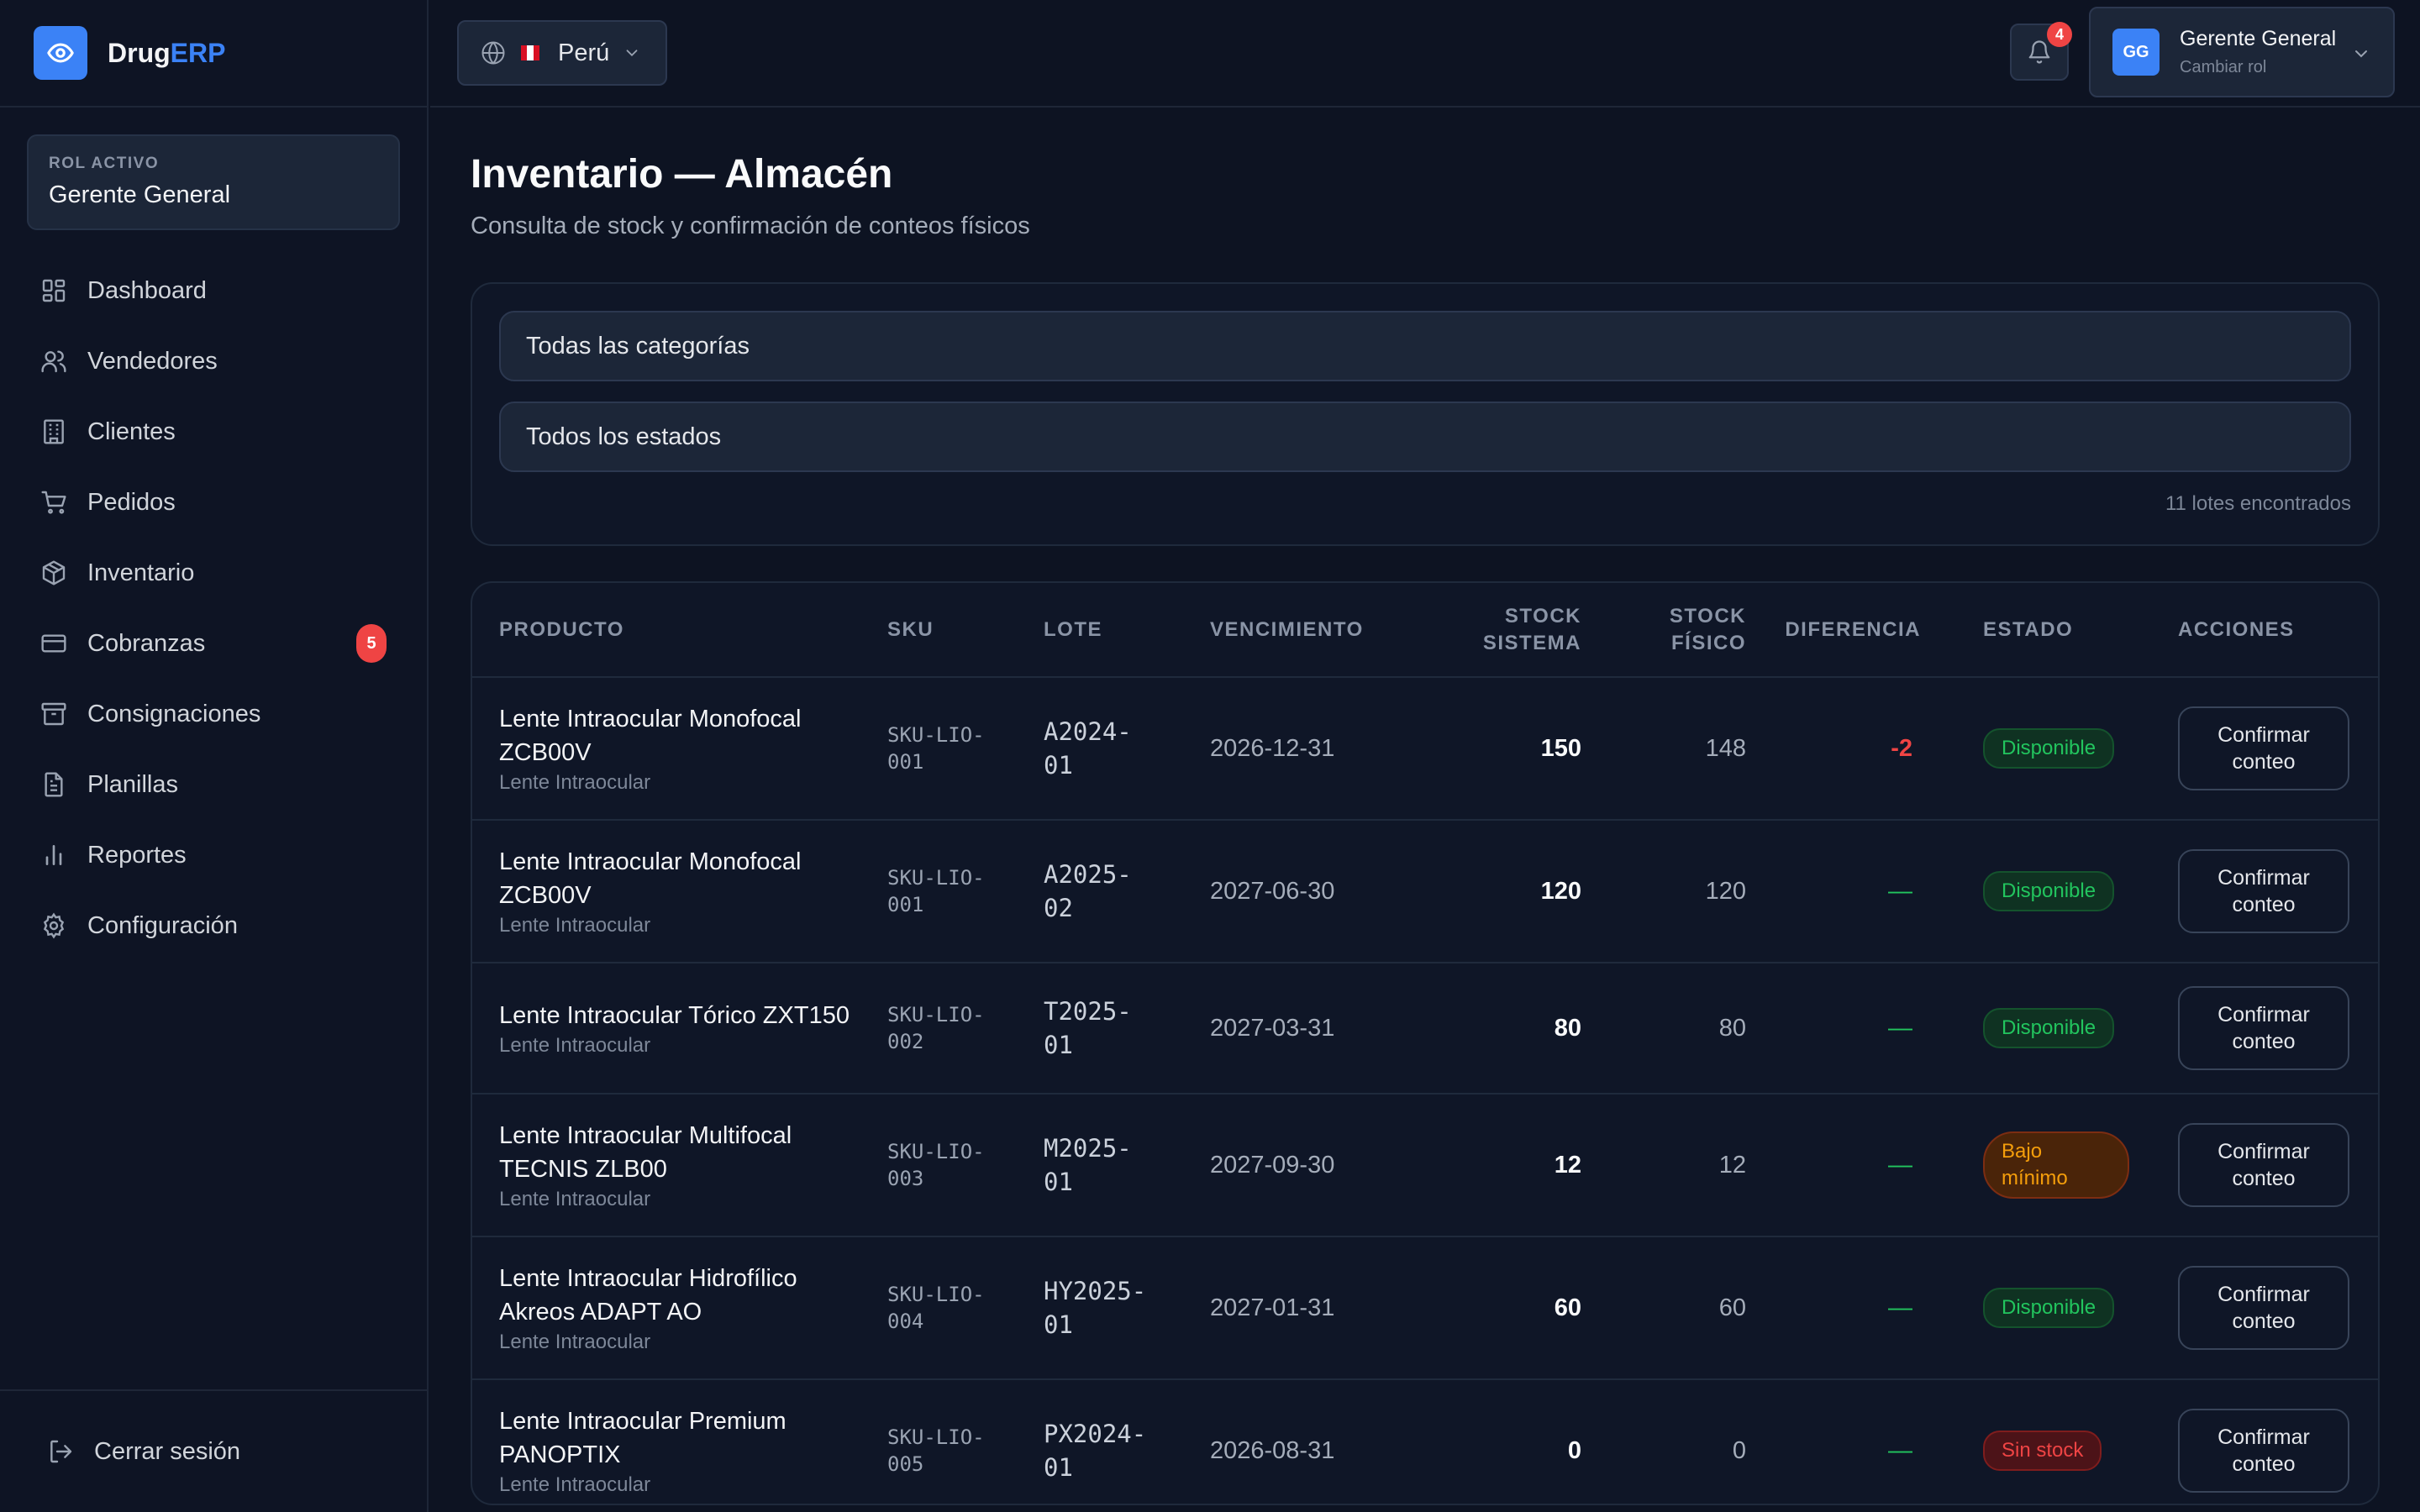  Describe the element at coordinates (214, 1450) in the screenshot. I see `logout-button: Cerrar sesión` at that location.